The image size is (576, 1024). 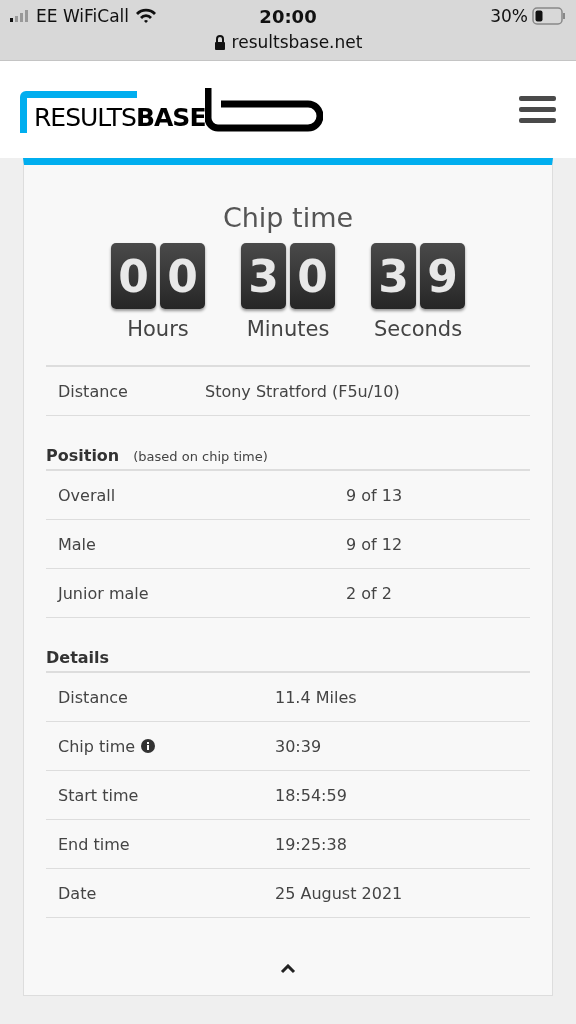 What do you see at coordinates (166, 746) in the screenshot?
I see `row-label: Chip time` at bounding box center [166, 746].